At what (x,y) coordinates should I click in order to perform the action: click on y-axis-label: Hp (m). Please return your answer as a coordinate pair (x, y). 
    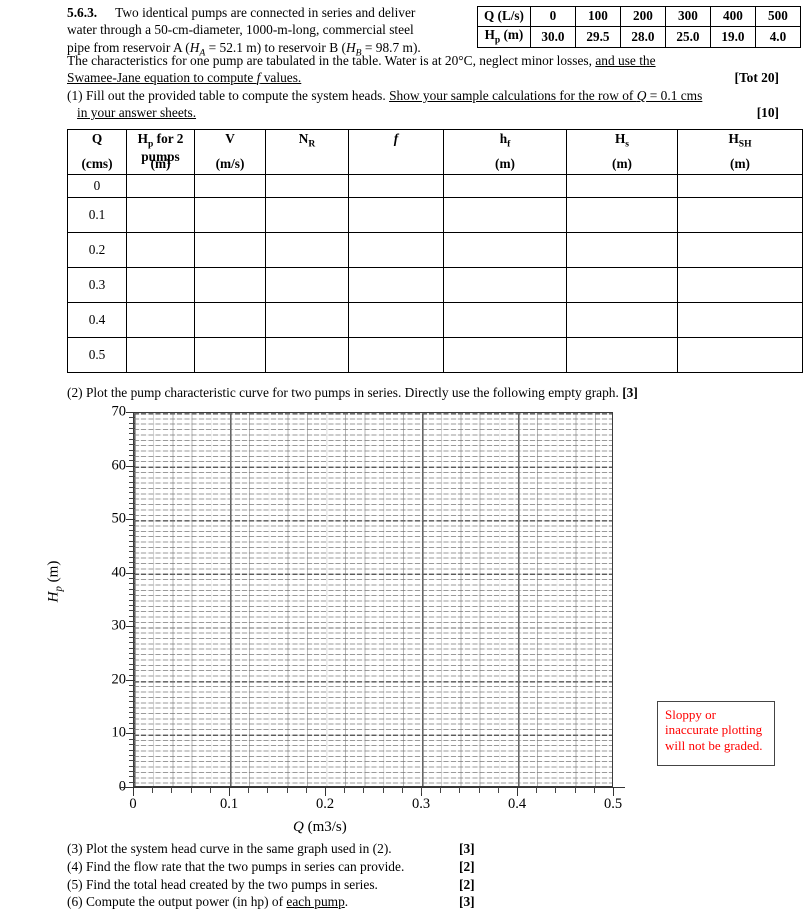
    Looking at the image, I should click on (55, 581).